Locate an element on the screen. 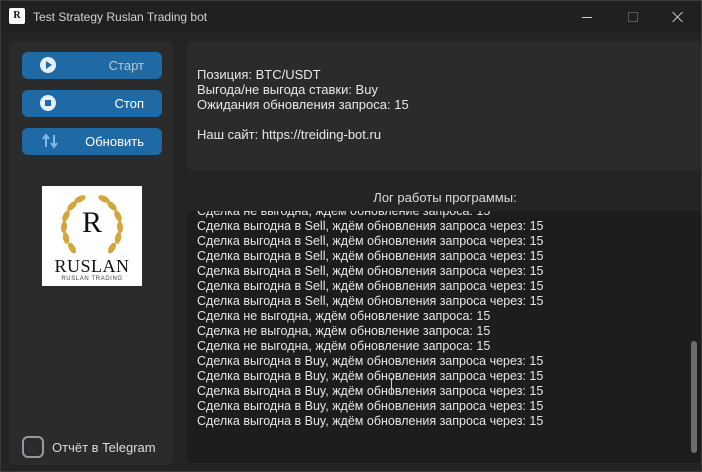 The height and width of the screenshot is (472, 702). refresh-icon is located at coordinates (50, 141).